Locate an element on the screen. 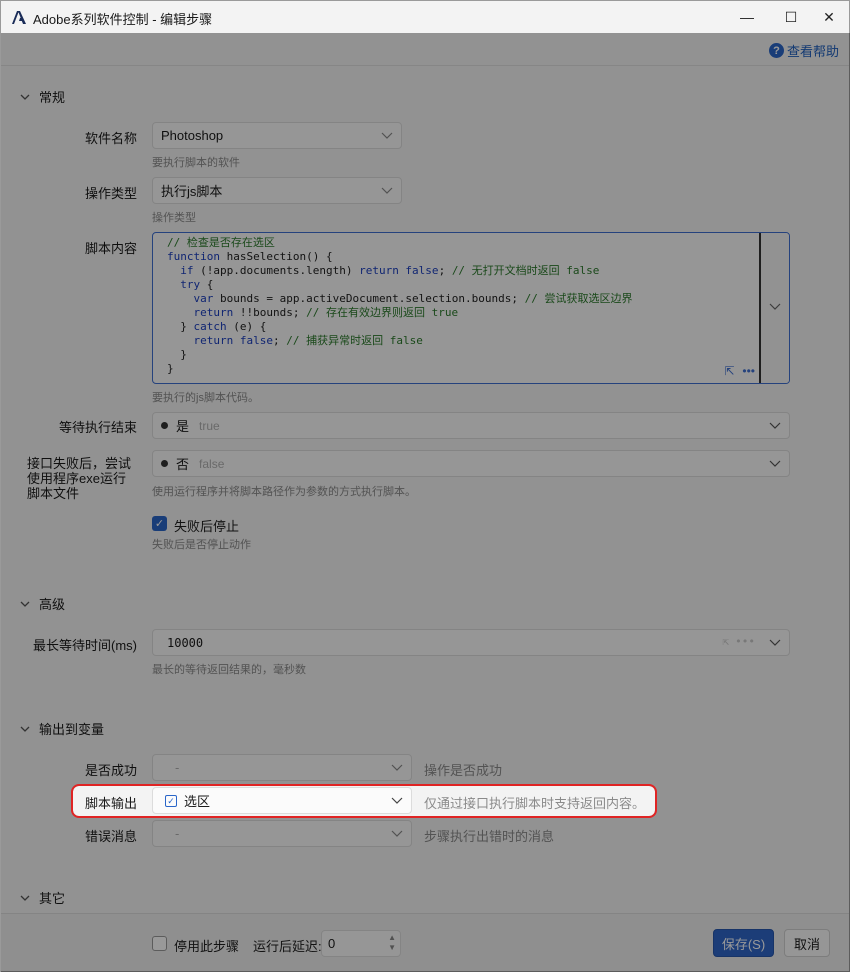 The height and width of the screenshot is (972, 850). header-divider is located at coordinates (425, 65).